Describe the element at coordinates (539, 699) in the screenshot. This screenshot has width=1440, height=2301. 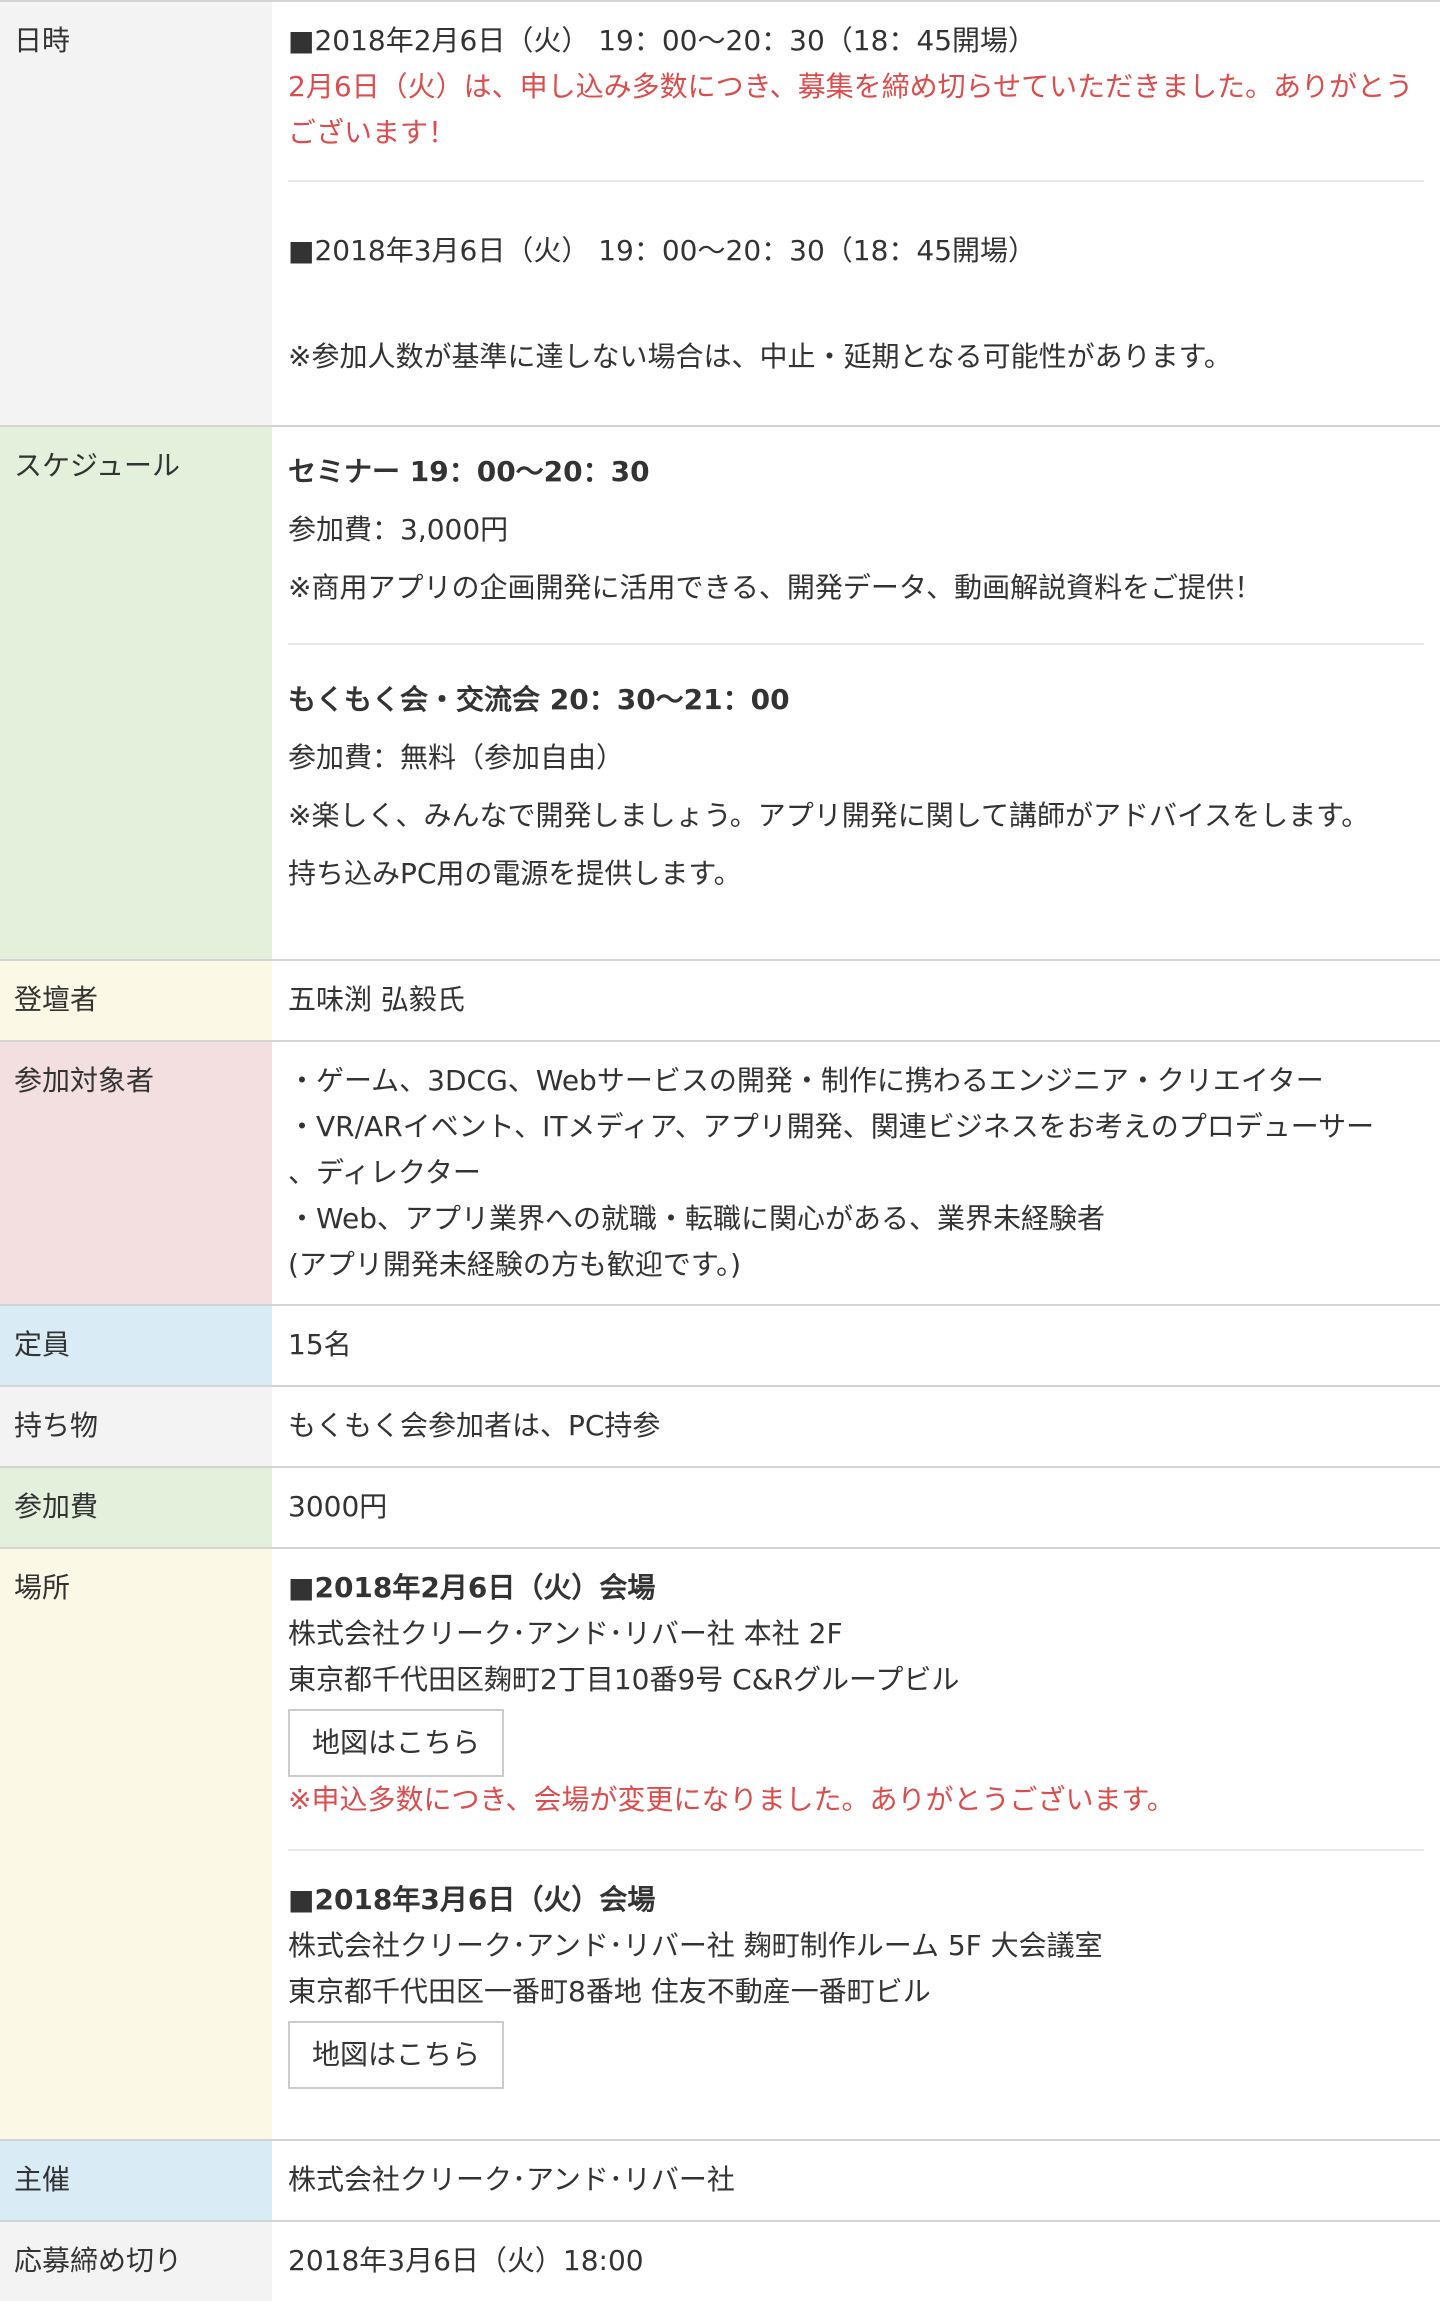
I see `mokumoku-title: もくもく会・交流会 20：30〜21：00` at that location.